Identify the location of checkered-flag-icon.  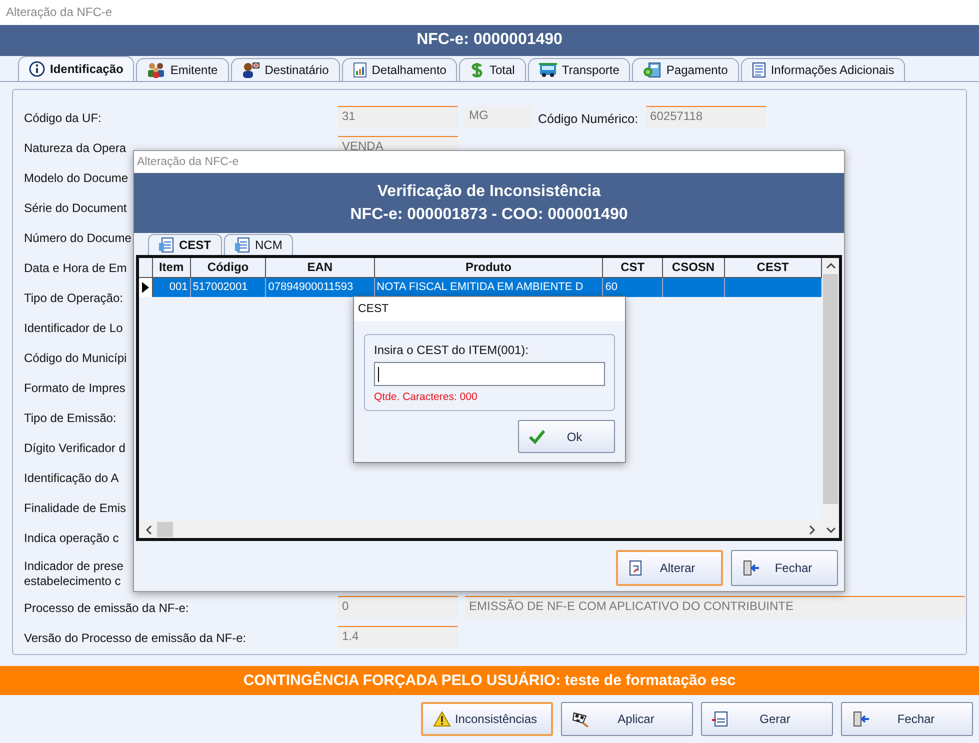
(581, 719).